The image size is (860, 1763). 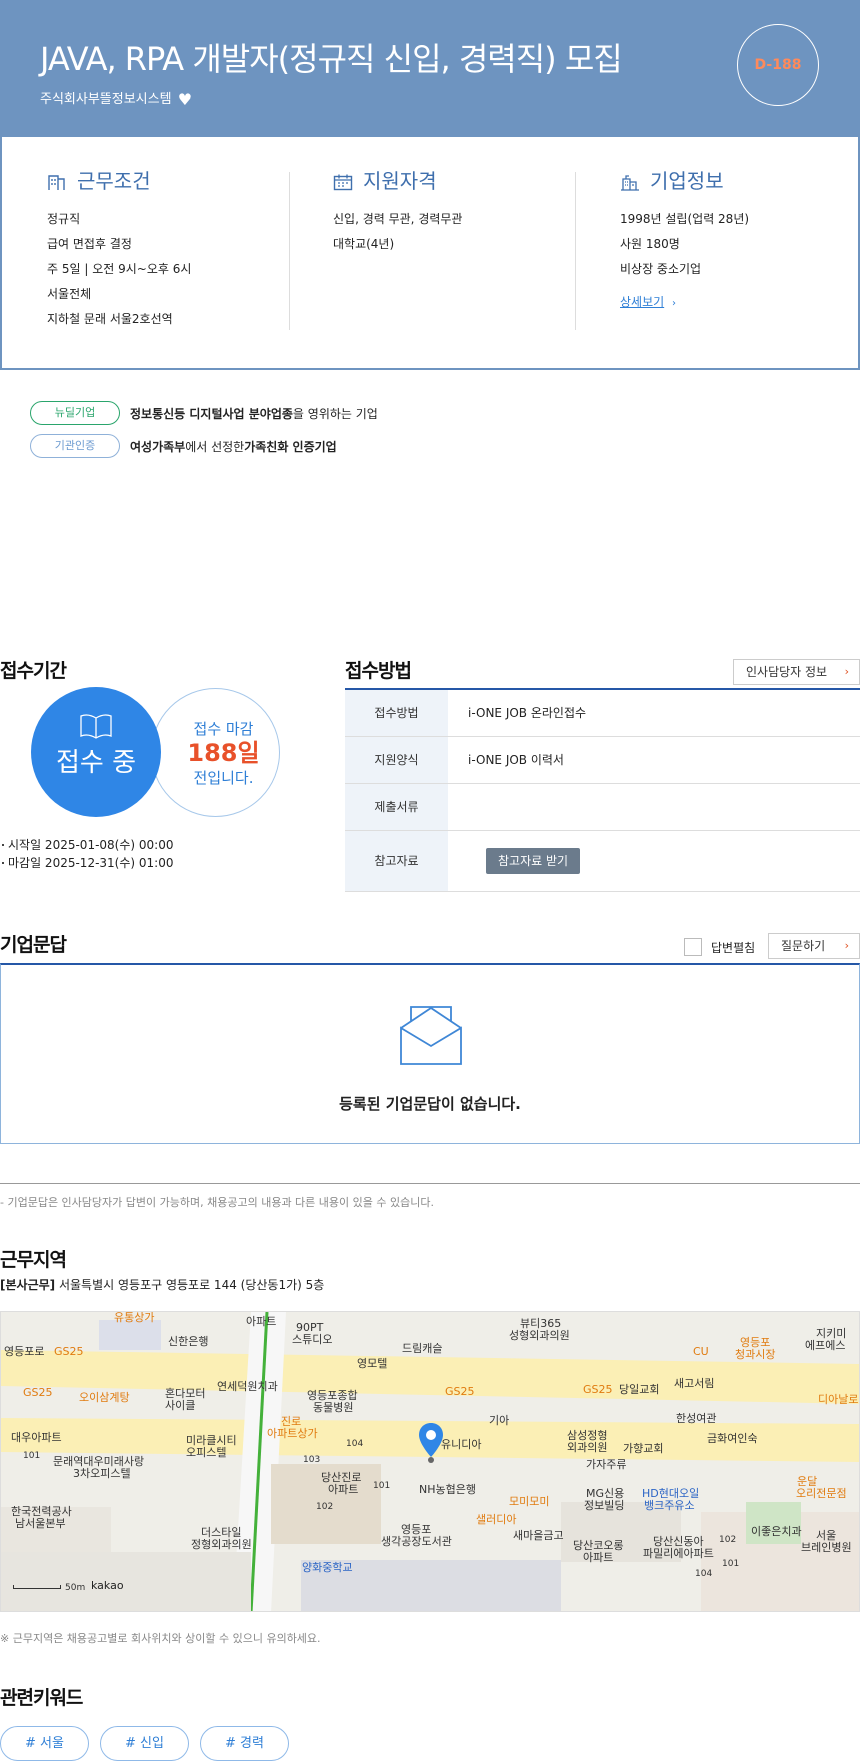 I want to click on map-label: 파밀리에아파트, so click(x=678, y=1553).